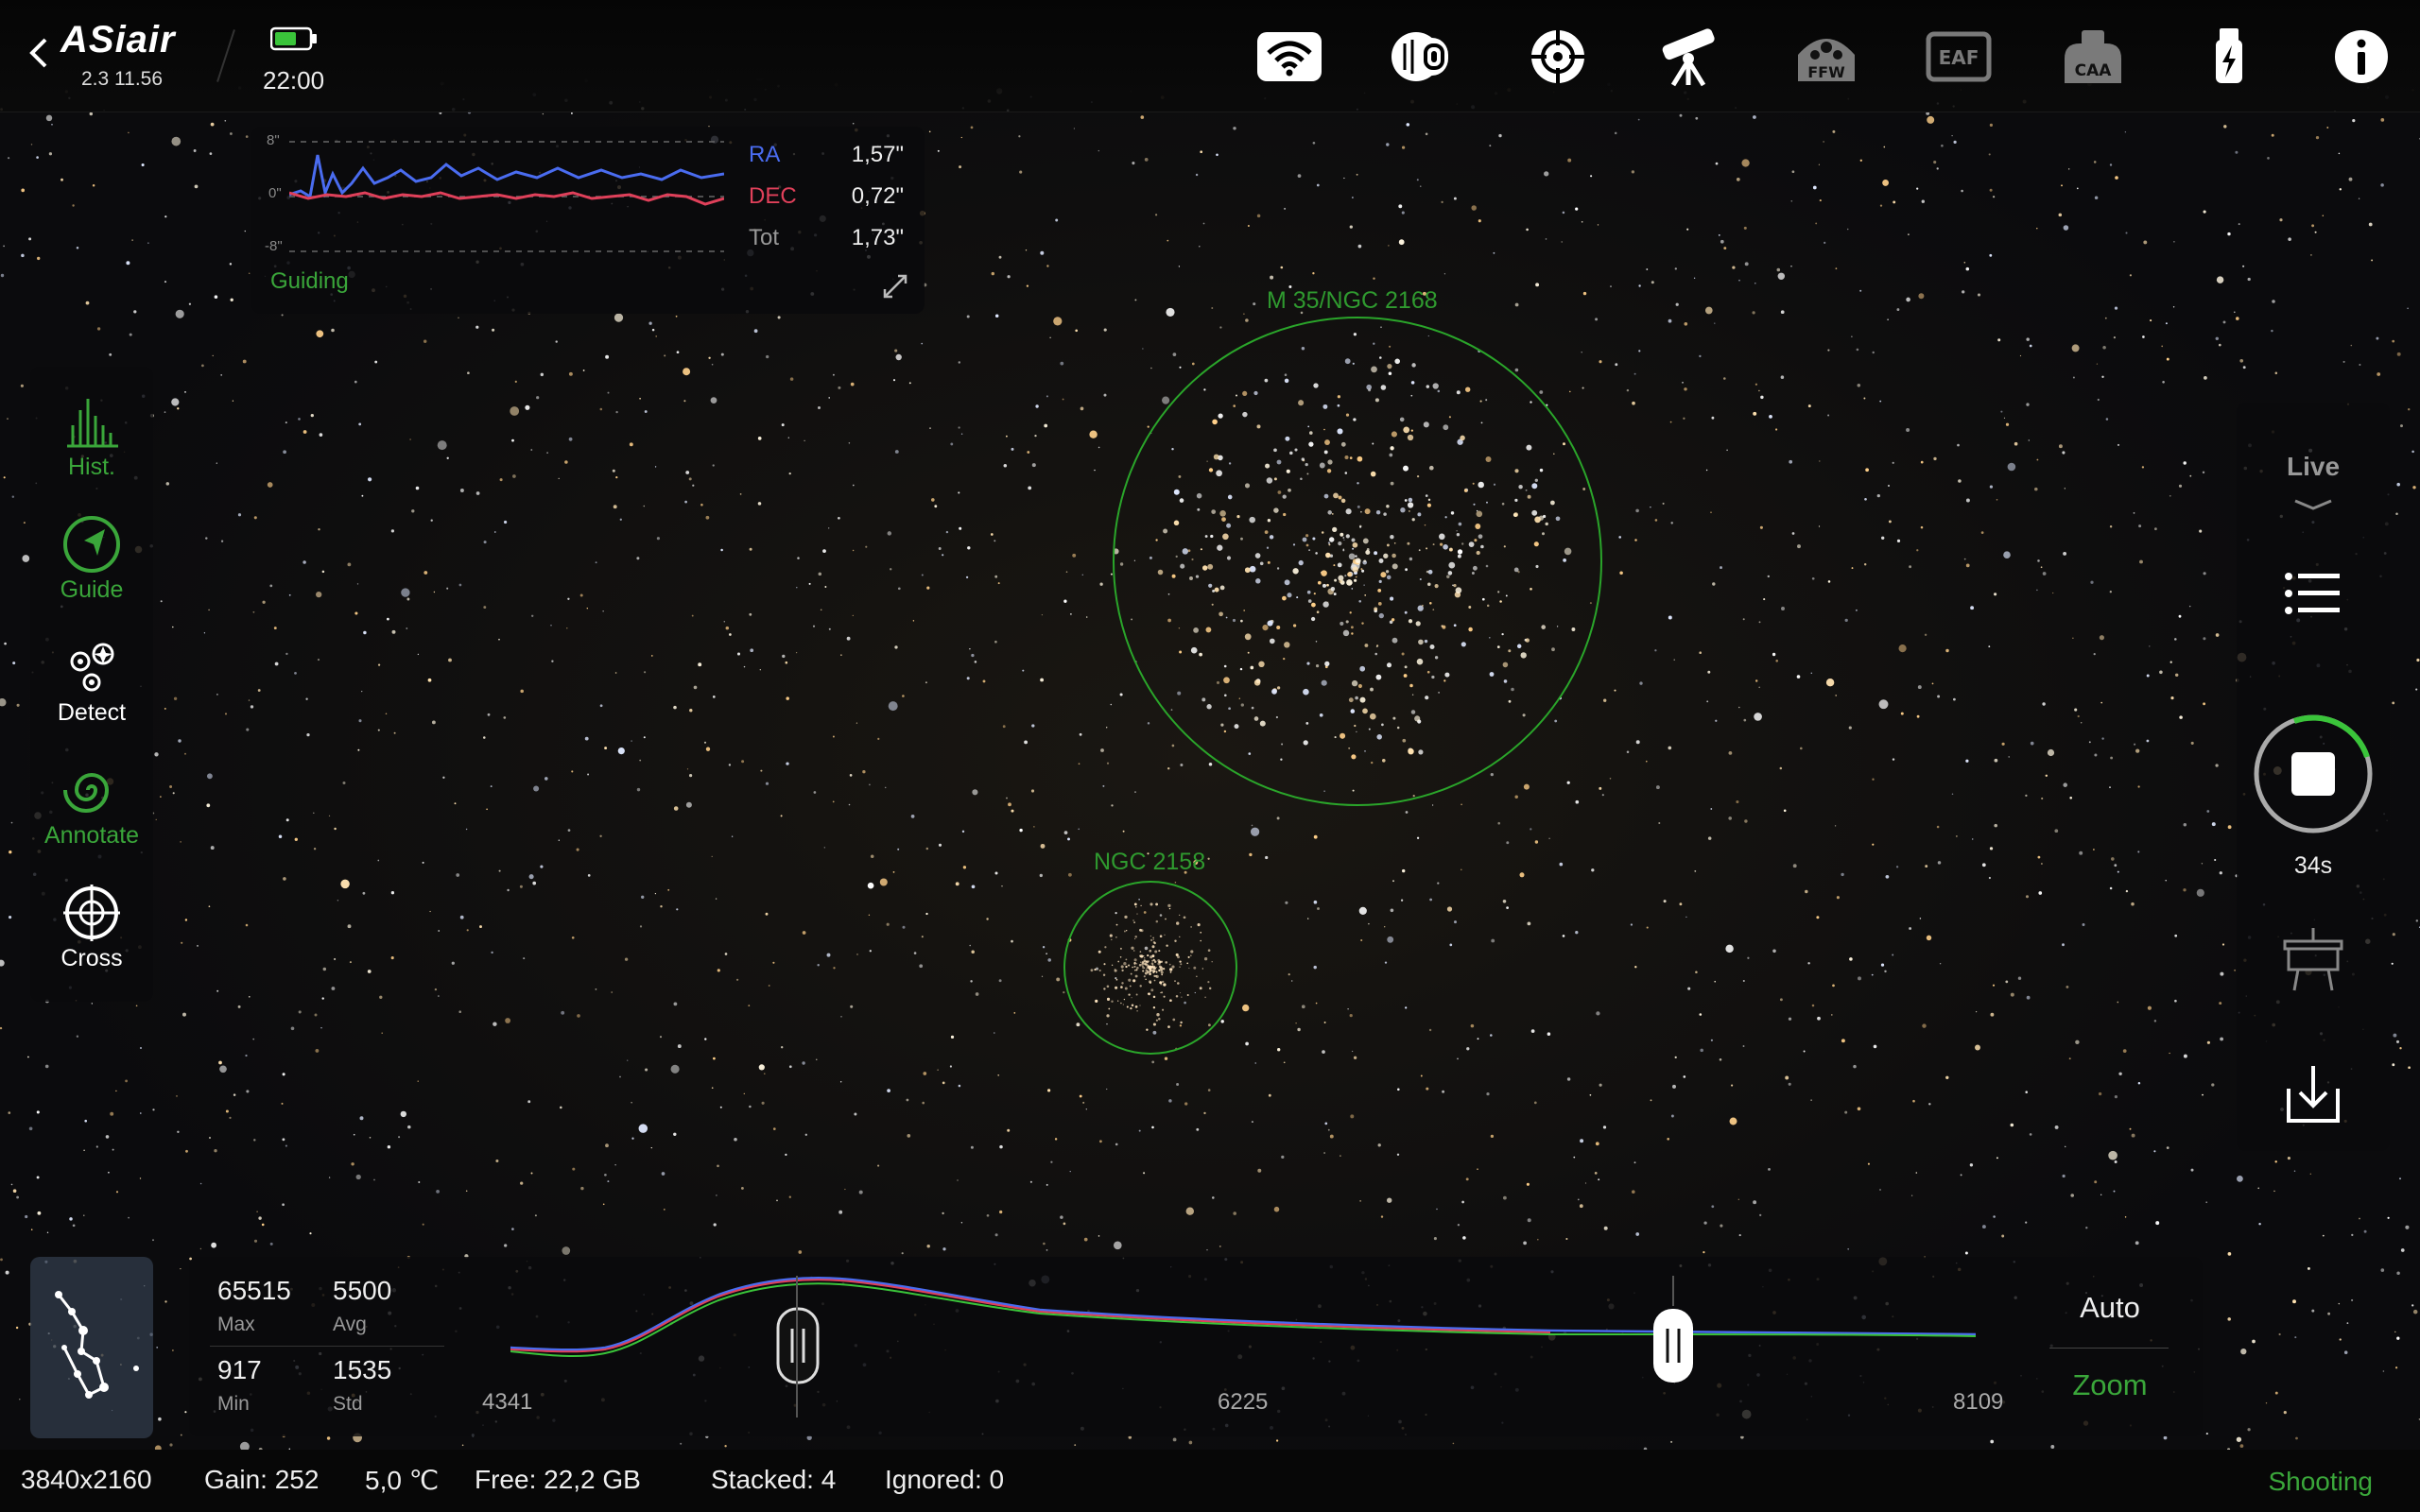 The height and width of the screenshot is (1512, 2420). Describe the element at coordinates (2110, 1308) in the screenshot. I see `auto-stretch-button: Auto` at that location.